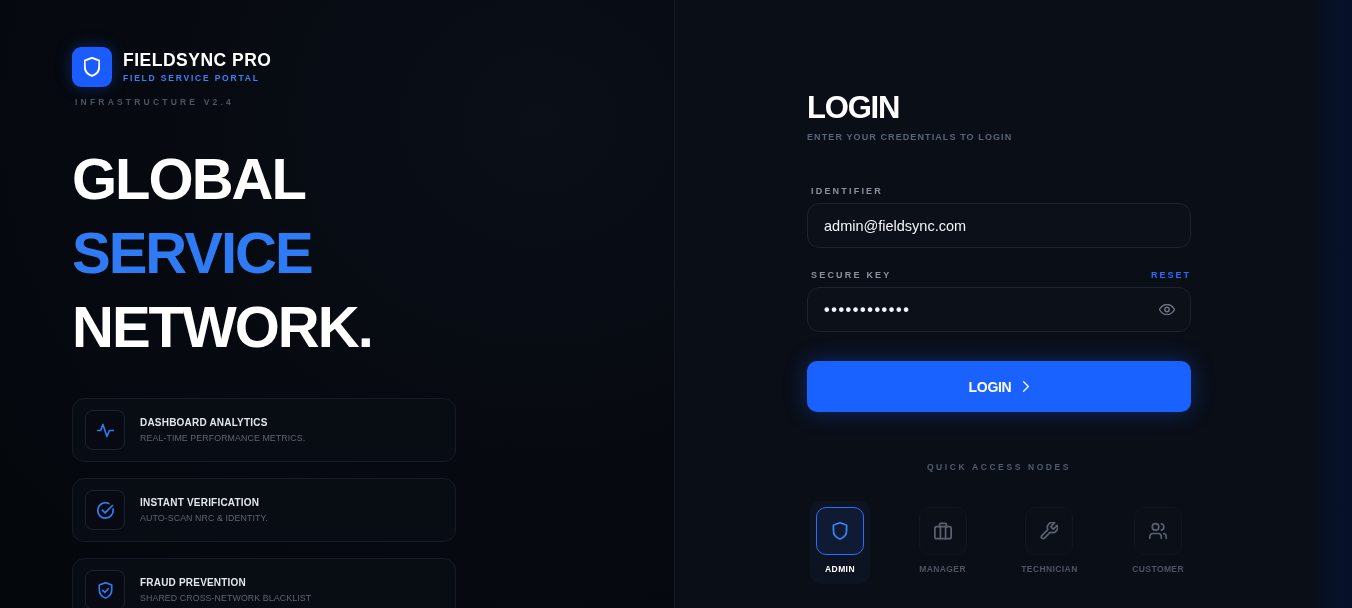 The width and height of the screenshot is (1352, 608). What do you see at coordinates (105, 430) in the screenshot?
I see `pulse-icon` at bounding box center [105, 430].